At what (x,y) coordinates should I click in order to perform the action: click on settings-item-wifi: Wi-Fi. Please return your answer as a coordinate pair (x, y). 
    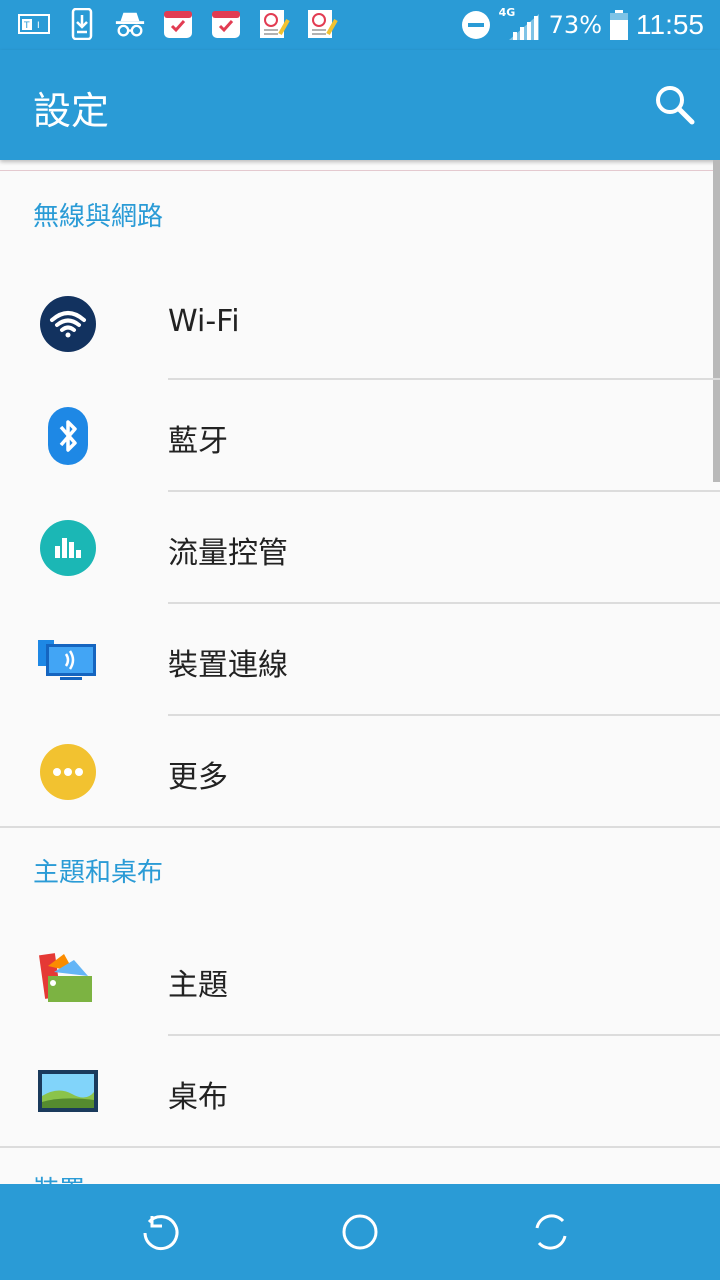
    Looking at the image, I should click on (360, 324).